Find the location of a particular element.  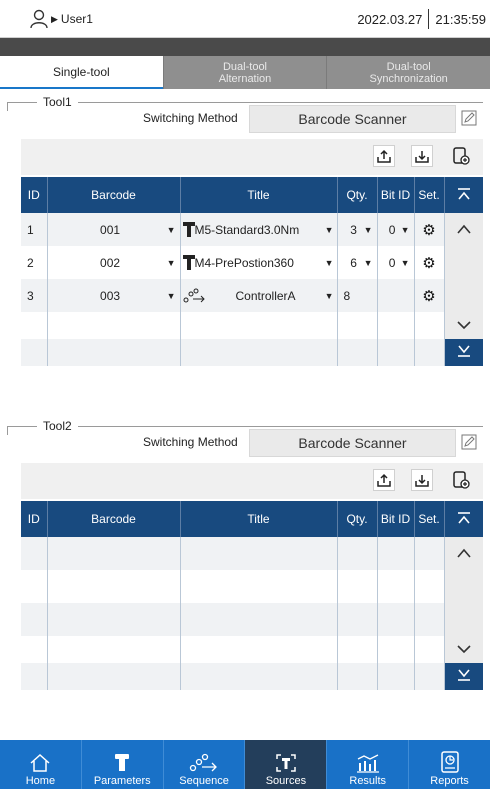

user-indicator: ▶ User1 is located at coordinates (61, 19).